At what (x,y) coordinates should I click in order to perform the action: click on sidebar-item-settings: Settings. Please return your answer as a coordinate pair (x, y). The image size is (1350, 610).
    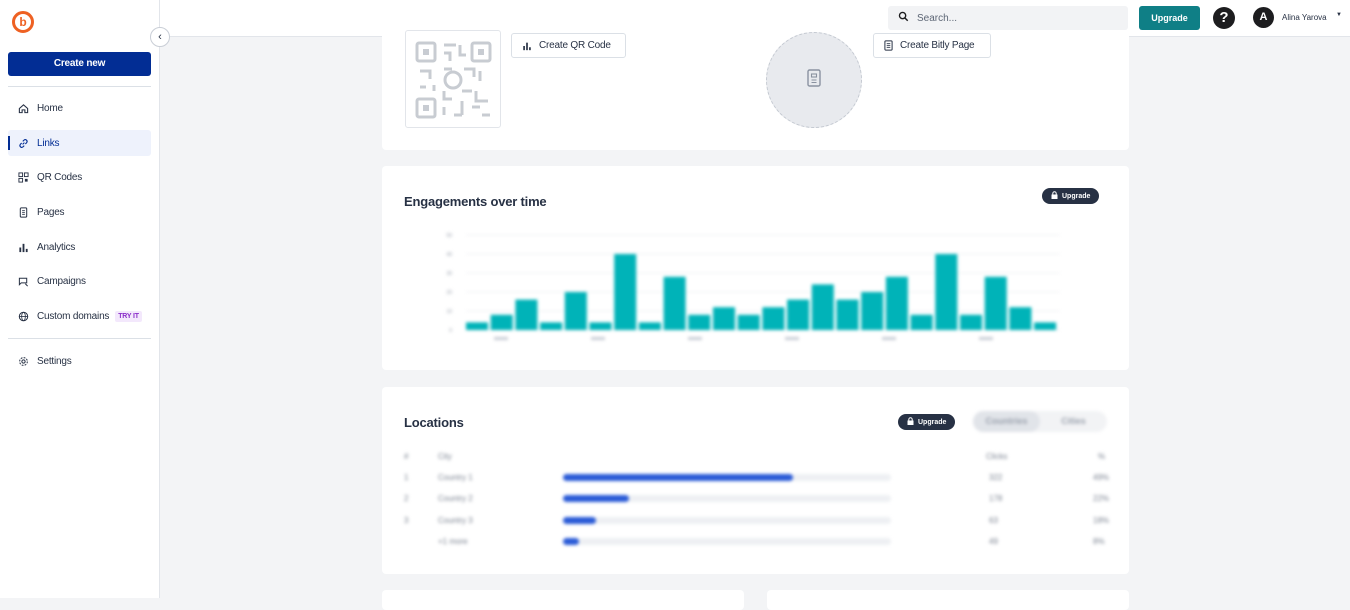
    Looking at the image, I should click on (79, 361).